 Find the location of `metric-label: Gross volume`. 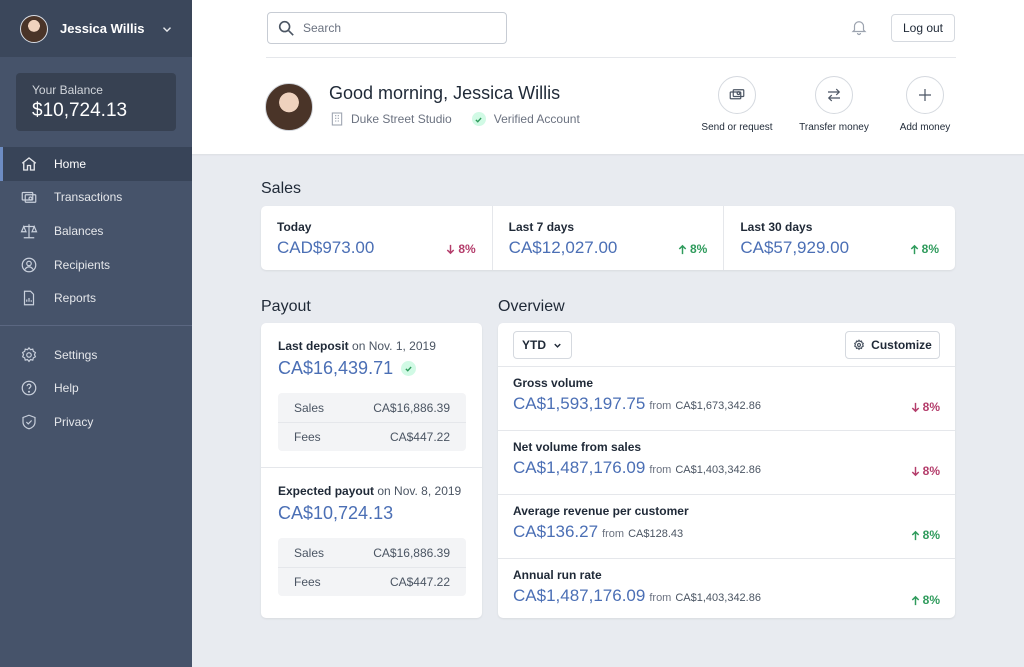

metric-label: Gross volume is located at coordinates (553, 383).